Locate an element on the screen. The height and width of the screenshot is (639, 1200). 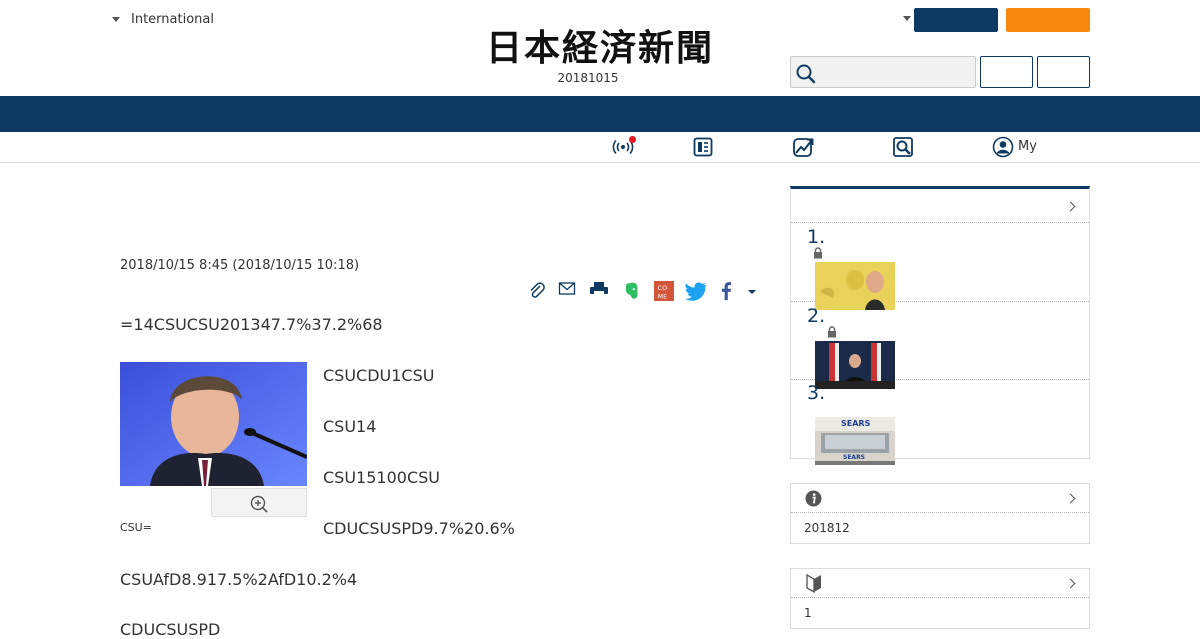
beginner-guide-header is located at coordinates (940, 583).